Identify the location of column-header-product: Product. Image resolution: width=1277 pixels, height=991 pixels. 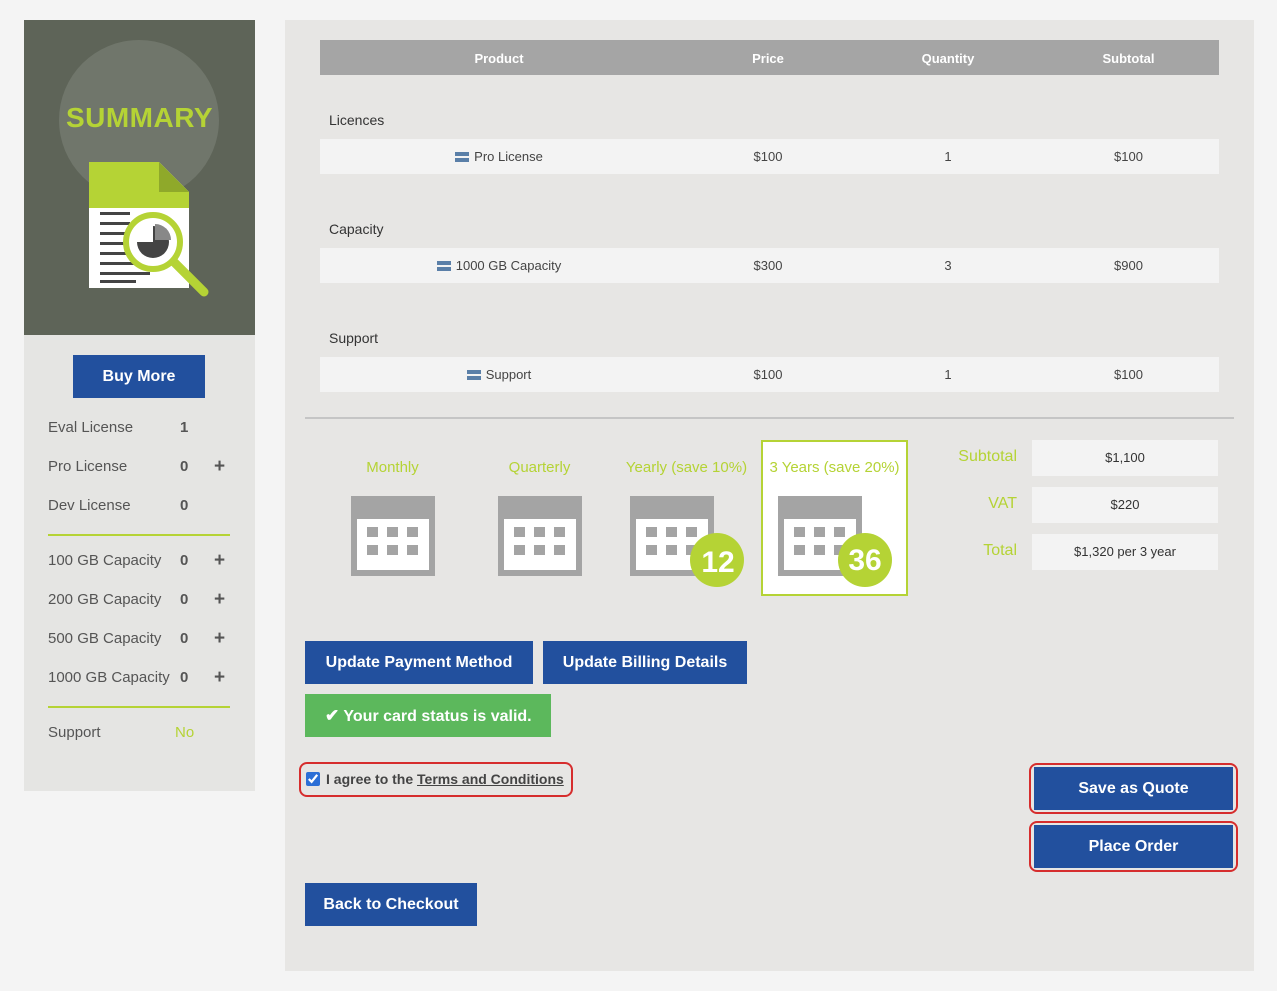
(499, 58).